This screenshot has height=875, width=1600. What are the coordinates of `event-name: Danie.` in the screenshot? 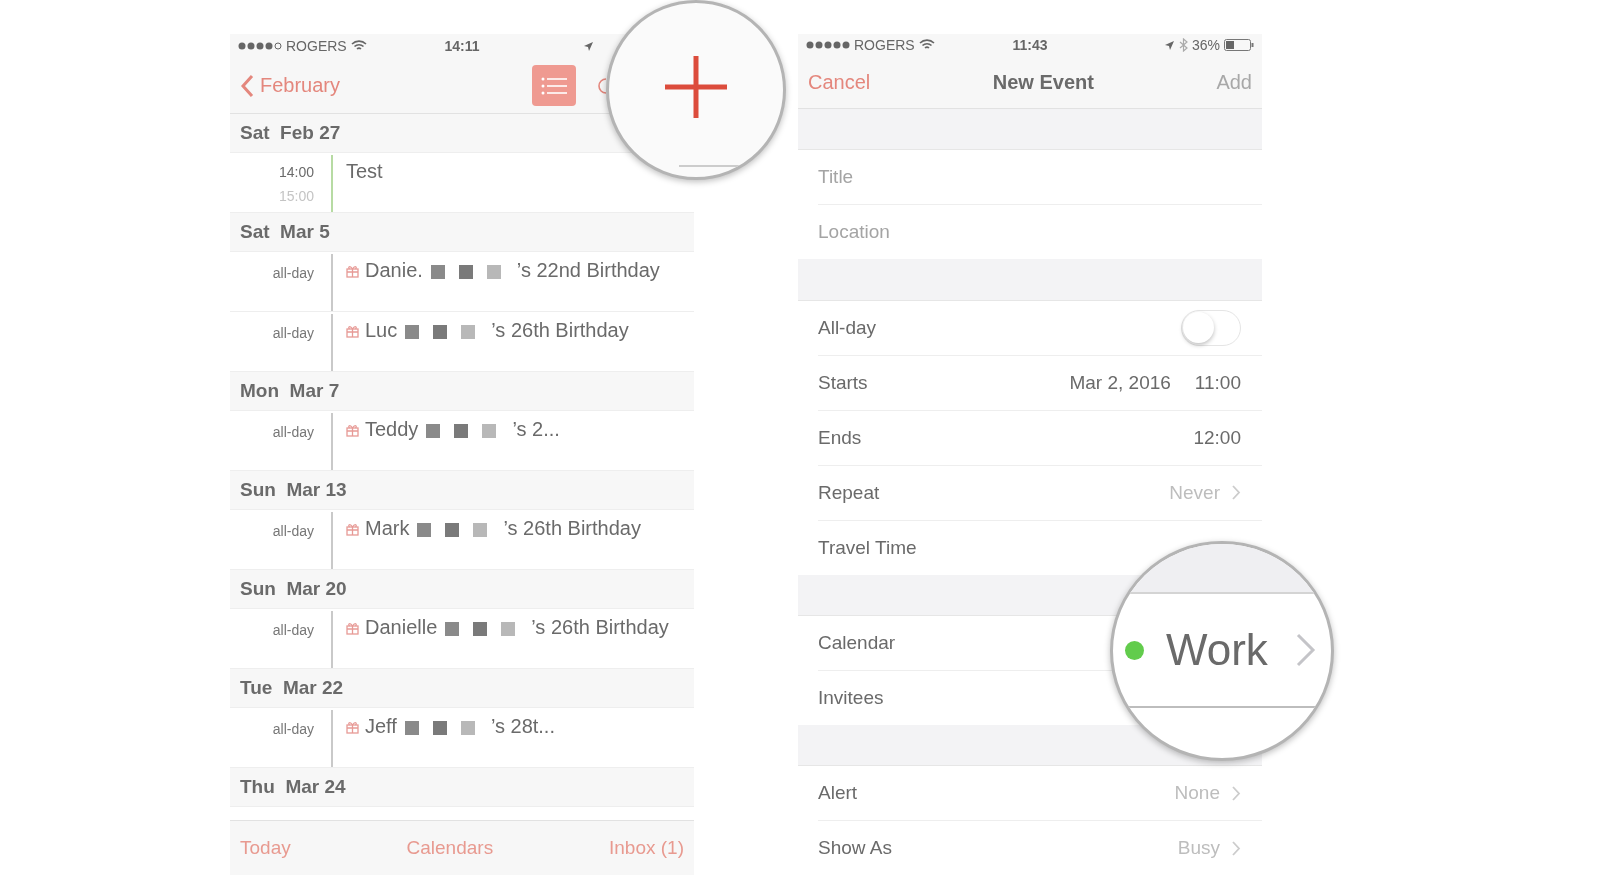 It's located at (394, 270).